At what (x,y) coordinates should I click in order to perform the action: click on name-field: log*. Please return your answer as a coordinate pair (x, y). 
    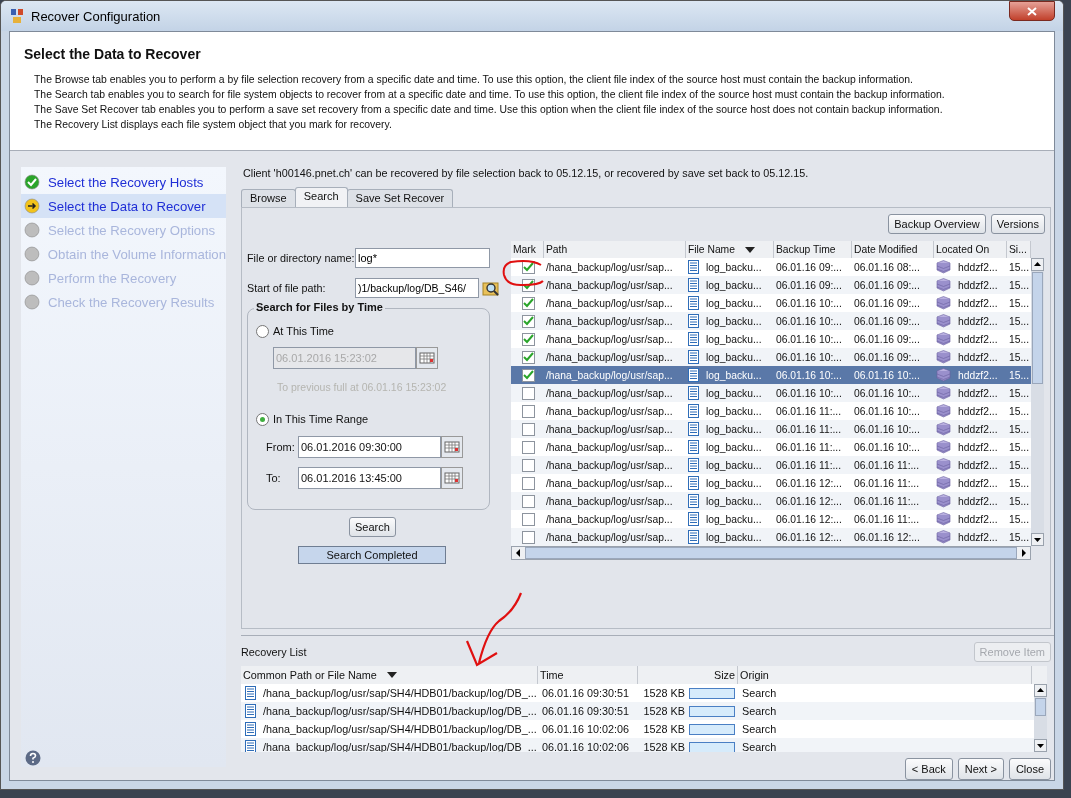
    Looking at the image, I should click on (422, 258).